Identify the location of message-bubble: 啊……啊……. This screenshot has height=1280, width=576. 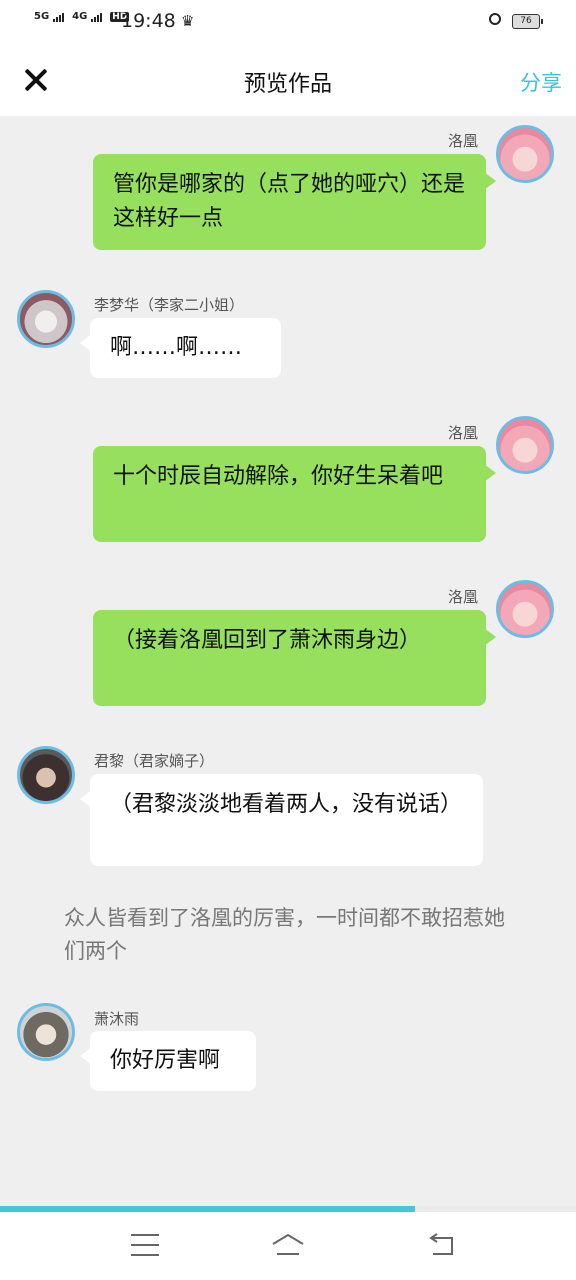
(180, 348).